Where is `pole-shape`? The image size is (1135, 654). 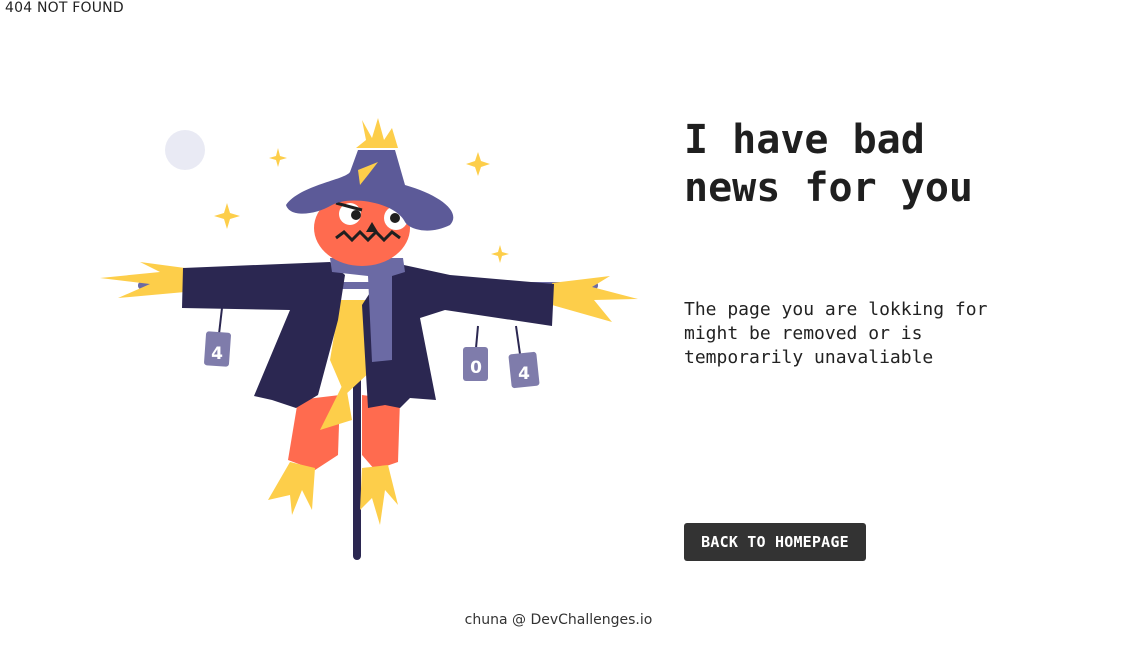 pole-shape is located at coordinates (357, 465).